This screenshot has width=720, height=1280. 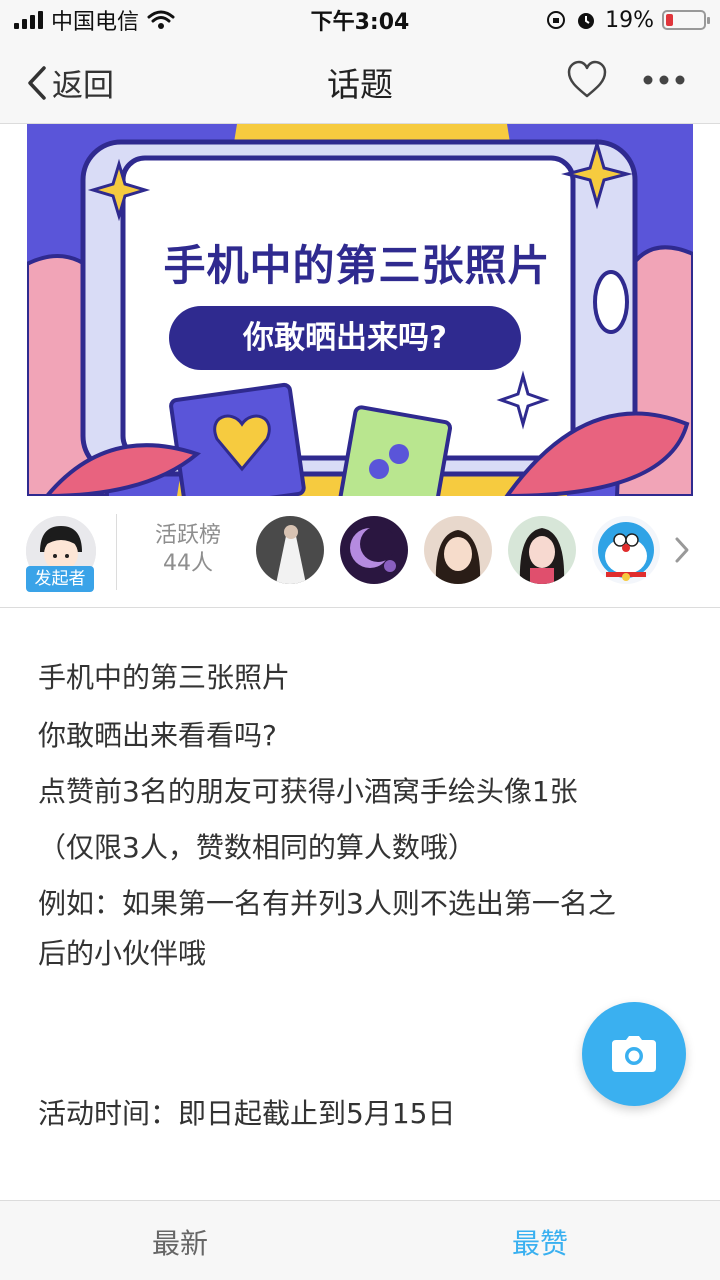 I want to click on banner-subtitle: 你敢晒出来吗?, so click(x=345, y=338).